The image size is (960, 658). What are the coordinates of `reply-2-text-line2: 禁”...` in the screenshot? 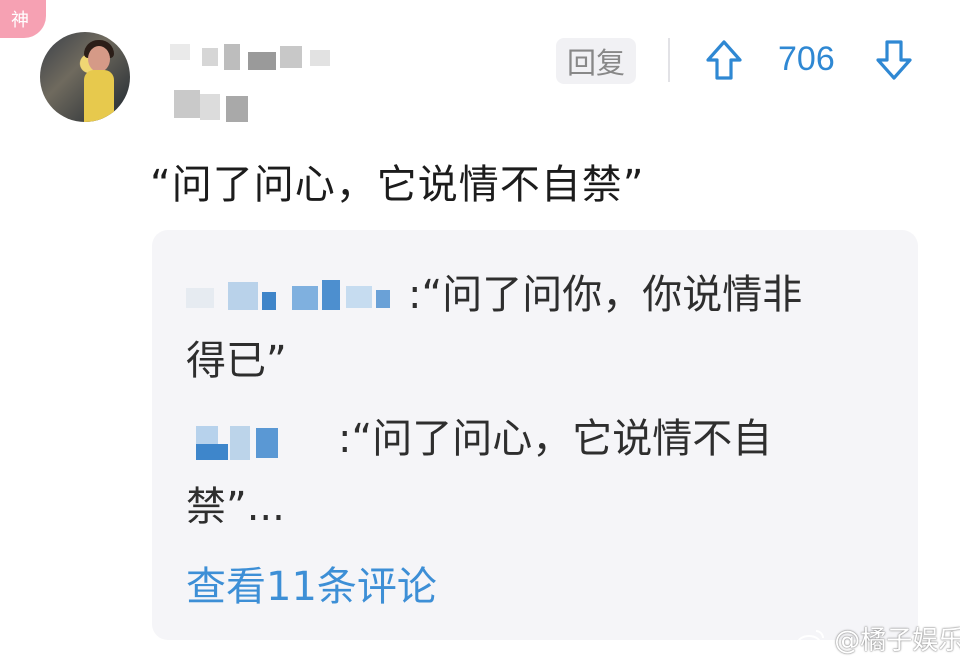 It's located at (235, 507).